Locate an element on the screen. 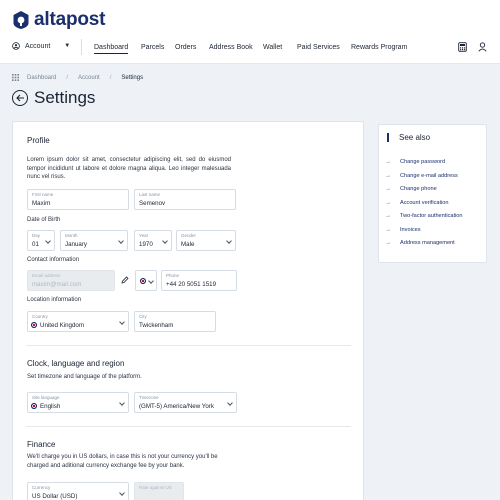 The width and height of the screenshot is (500, 500). link-label: Change password is located at coordinates (423, 162).